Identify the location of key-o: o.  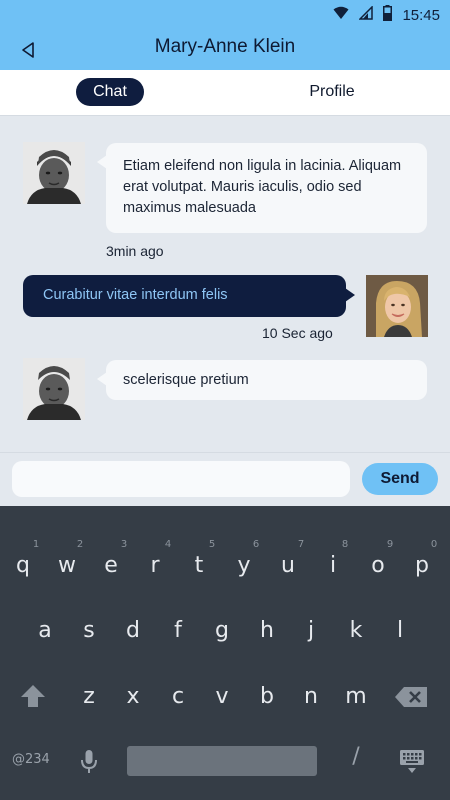
(378, 565).